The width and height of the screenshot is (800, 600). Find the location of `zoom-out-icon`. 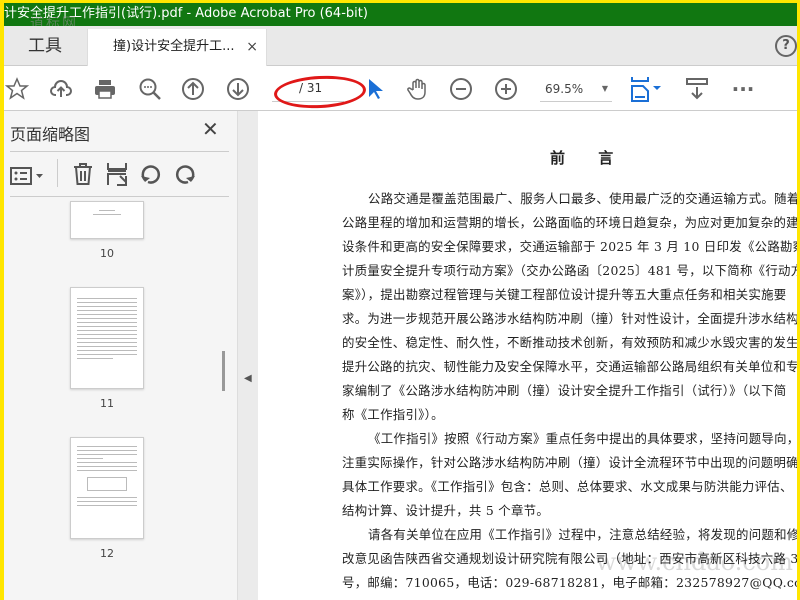

zoom-out-icon is located at coordinates (461, 89).